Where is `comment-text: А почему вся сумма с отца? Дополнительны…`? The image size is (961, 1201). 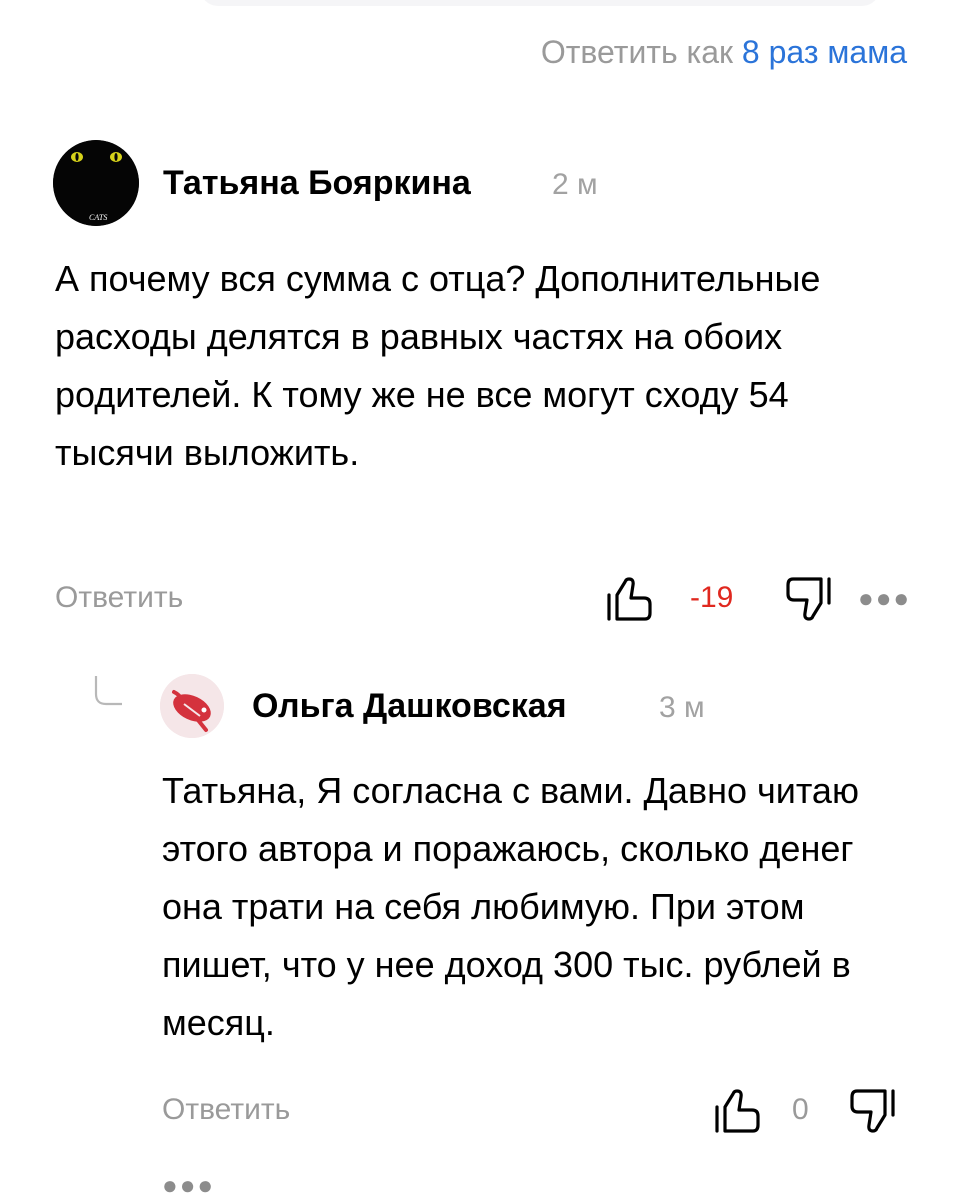 comment-text: А почему вся сумма с отца? Дополнительны… is located at coordinates (438, 365).